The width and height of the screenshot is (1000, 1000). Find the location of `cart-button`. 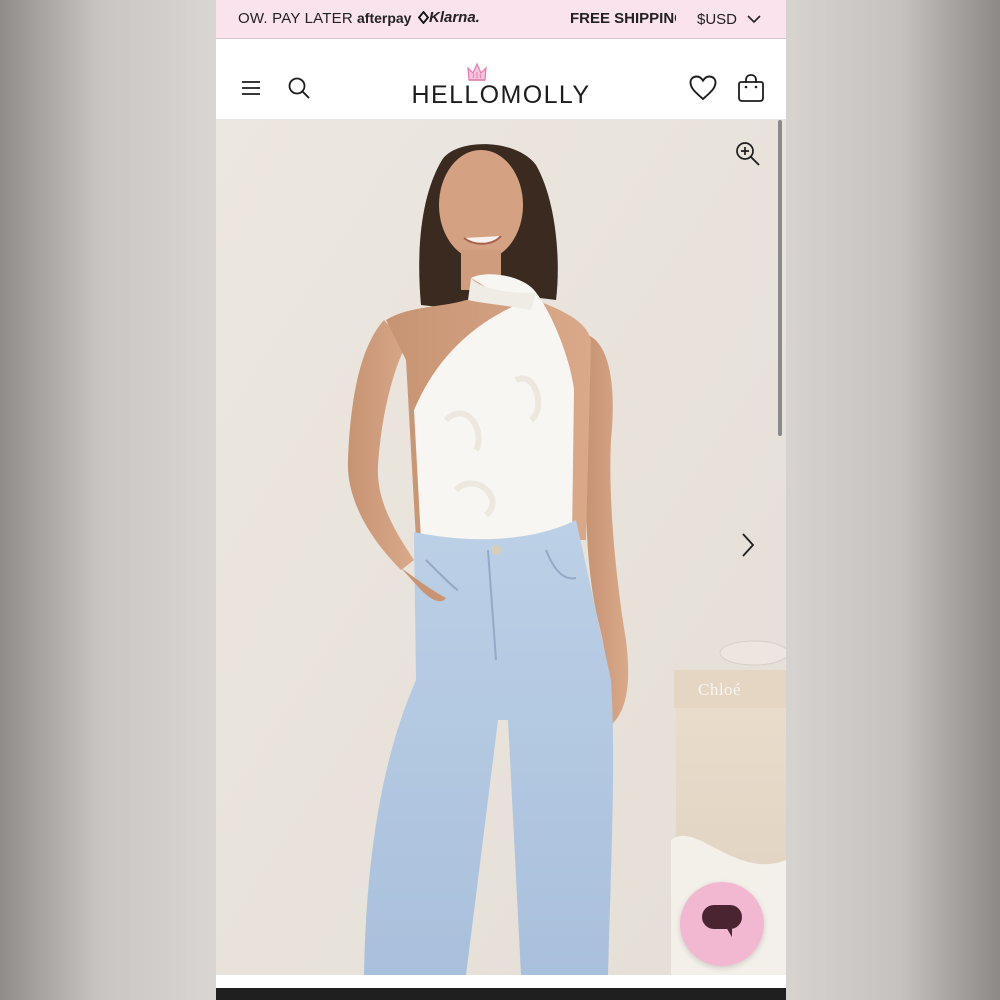

cart-button is located at coordinates (751, 90).